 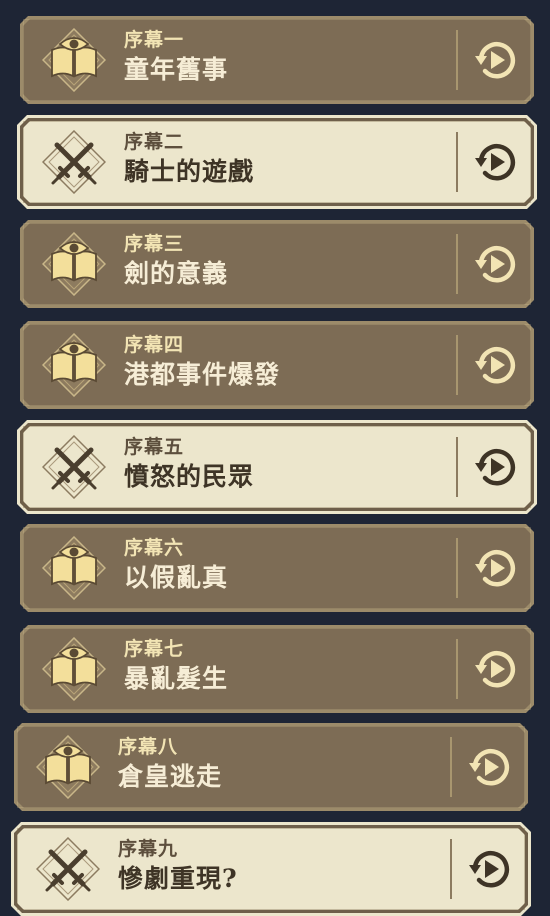 What do you see at coordinates (271, 869) in the screenshot?
I see `chapter-card: 序幕九 慘劇重現?` at bounding box center [271, 869].